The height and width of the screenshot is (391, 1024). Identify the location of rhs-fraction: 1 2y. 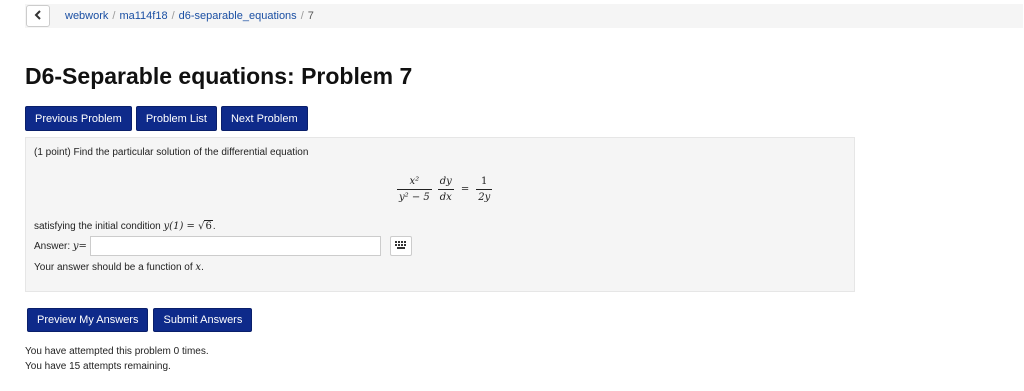
(484, 189).